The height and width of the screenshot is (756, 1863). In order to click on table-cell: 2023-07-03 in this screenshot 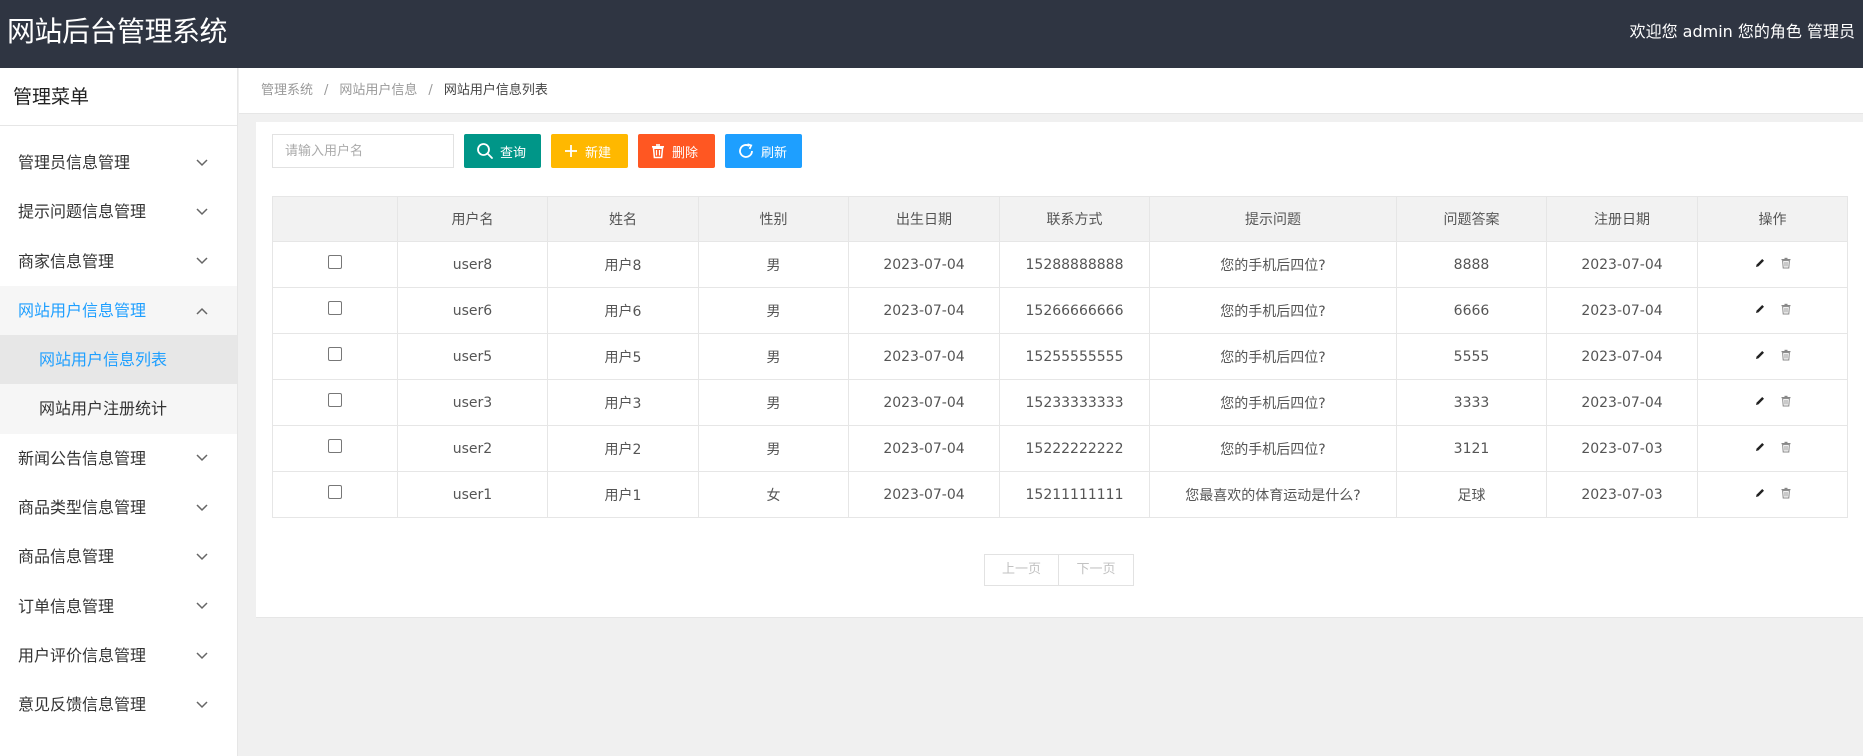, I will do `click(1622, 494)`.